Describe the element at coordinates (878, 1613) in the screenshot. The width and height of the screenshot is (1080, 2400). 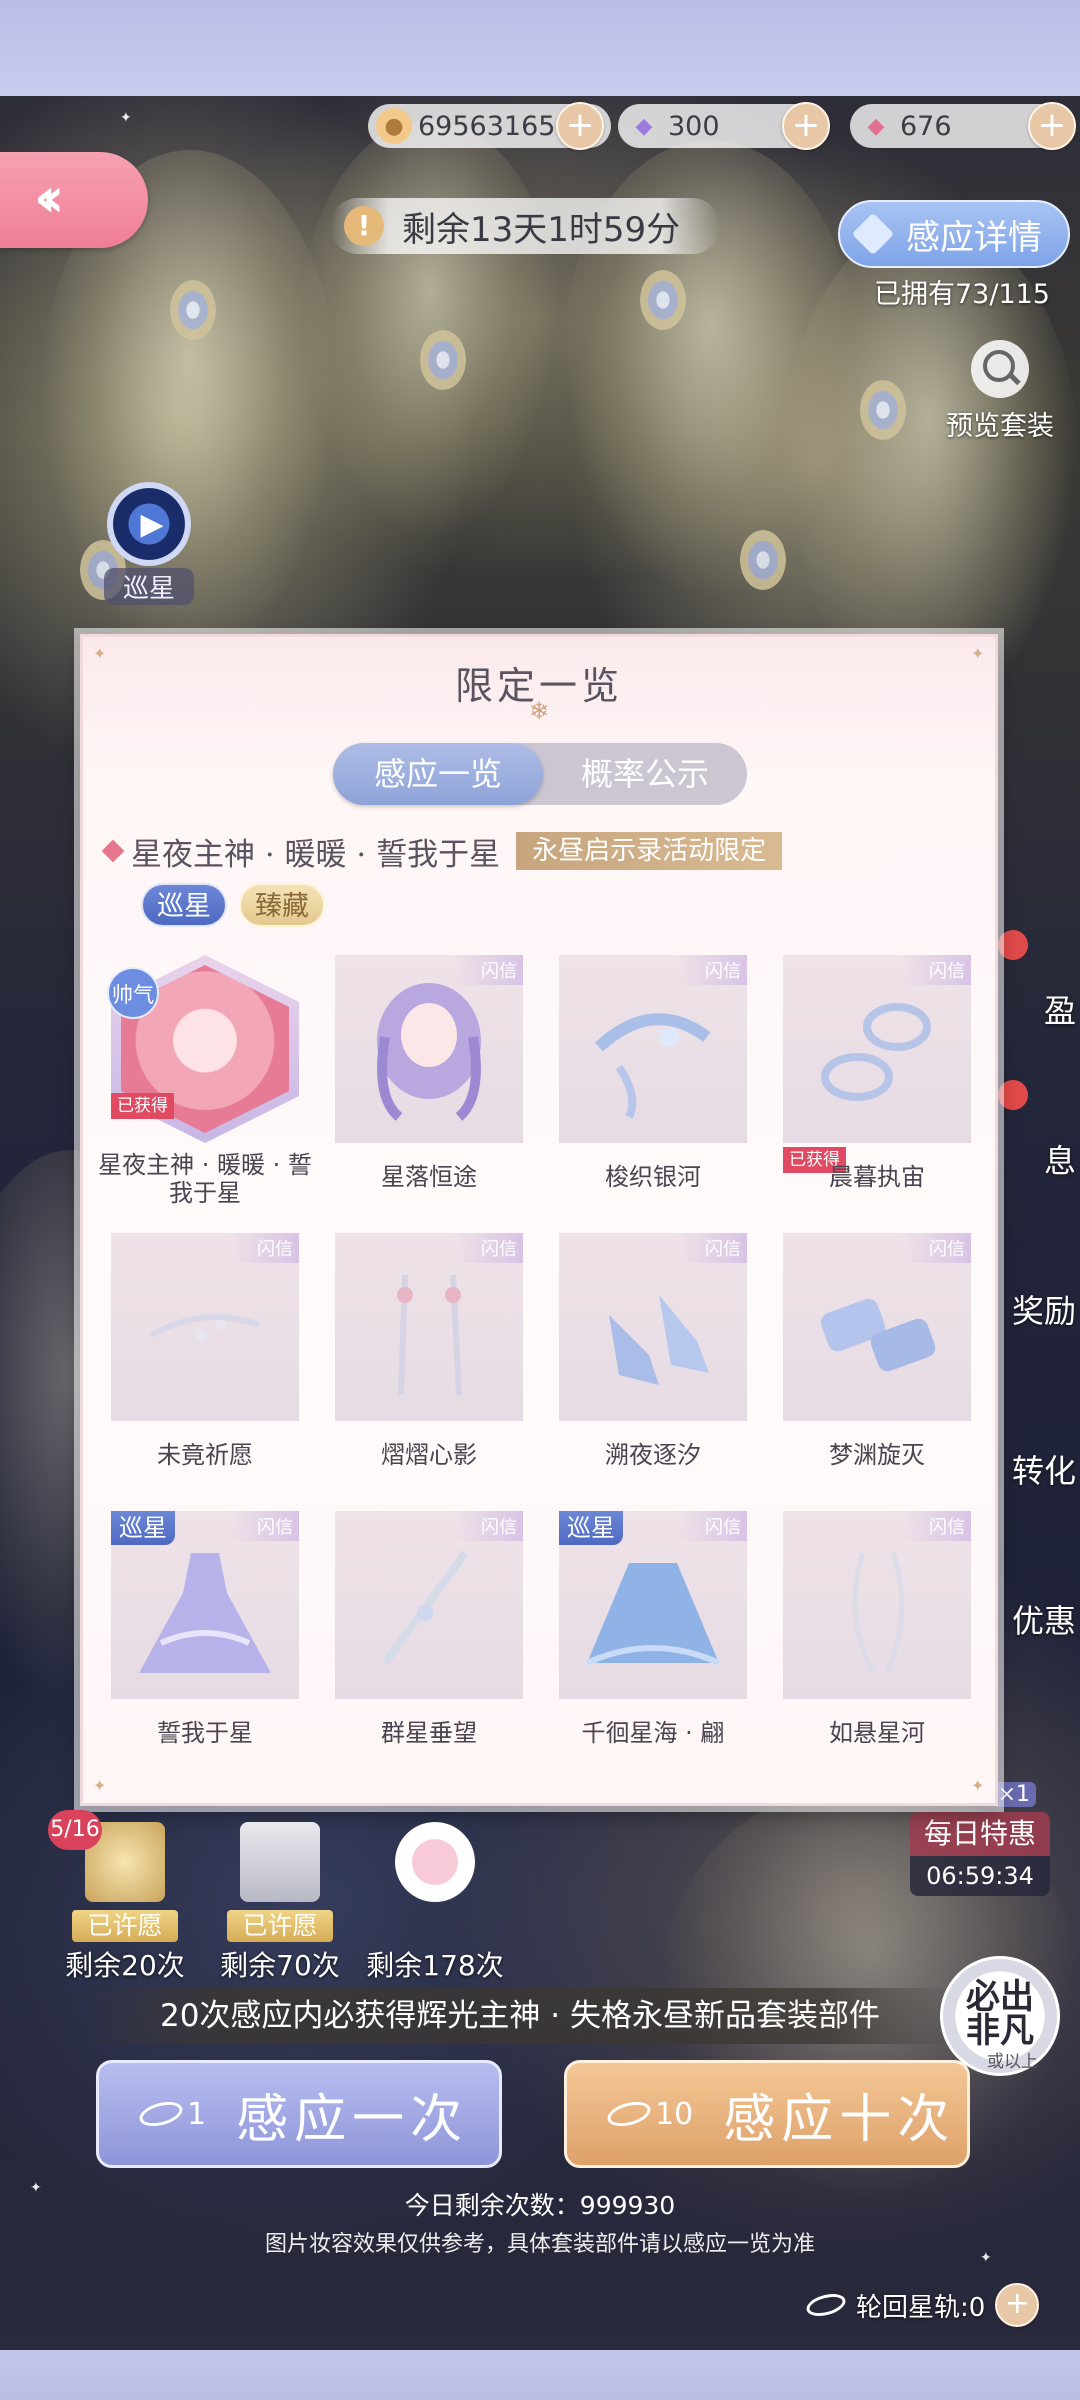
I see `chain-accessory-art` at that location.